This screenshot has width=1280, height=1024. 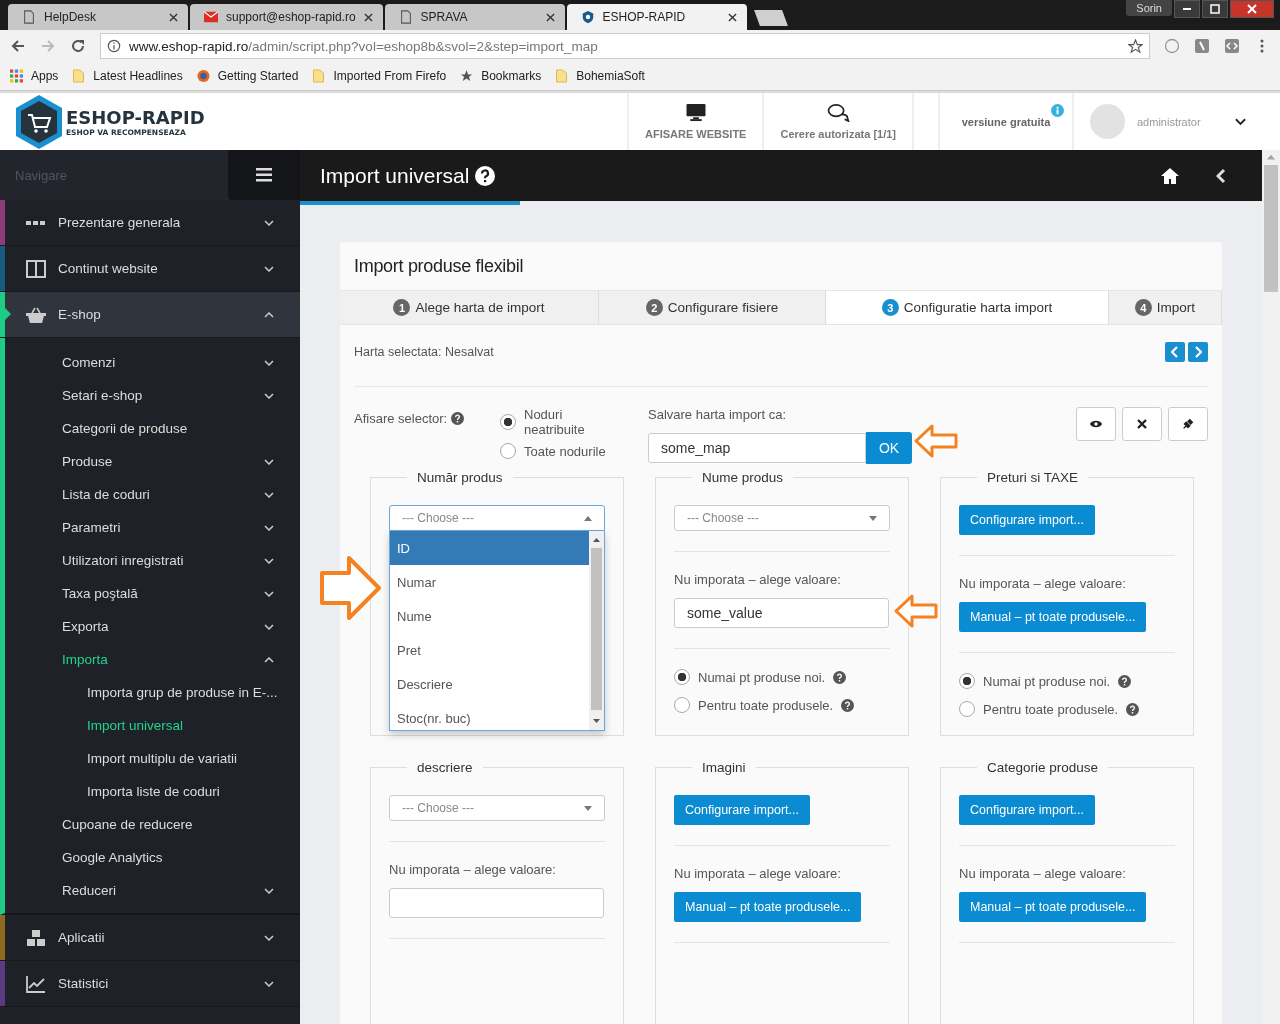 What do you see at coordinates (150, 315) in the screenshot?
I see `sidebar-item: E-shop` at bounding box center [150, 315].